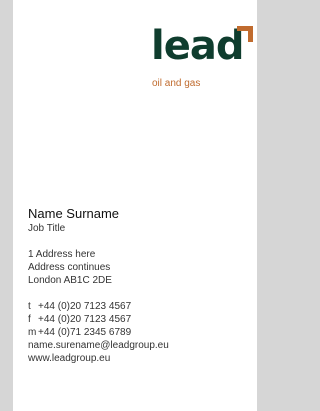 This screenshot has height=411, width=320. What do you see at coordinates (69, 267) in the screenshot?
I see `address-line-2: Address continues` at bounding box center [69, 267].